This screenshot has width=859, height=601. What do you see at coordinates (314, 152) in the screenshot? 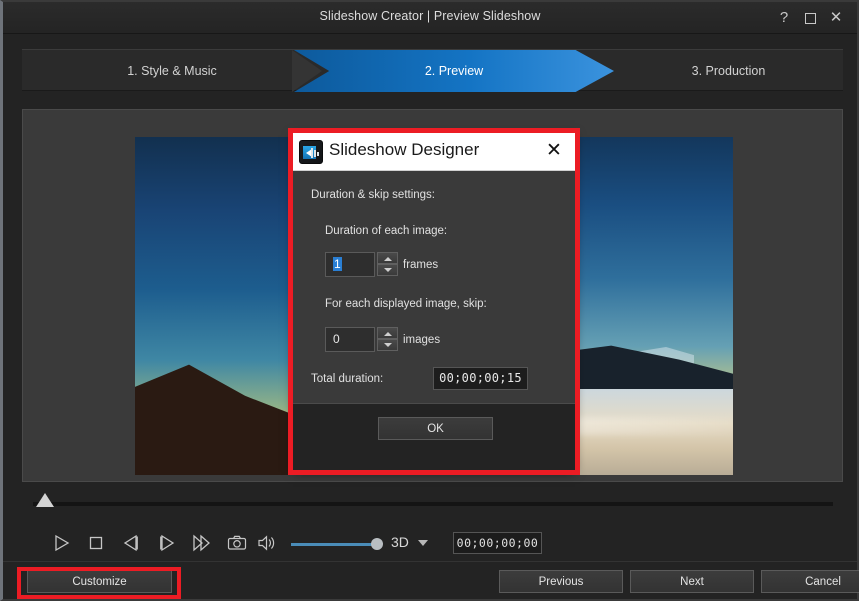
I see `icon-sound-bars` at bounding box center [314, 152].